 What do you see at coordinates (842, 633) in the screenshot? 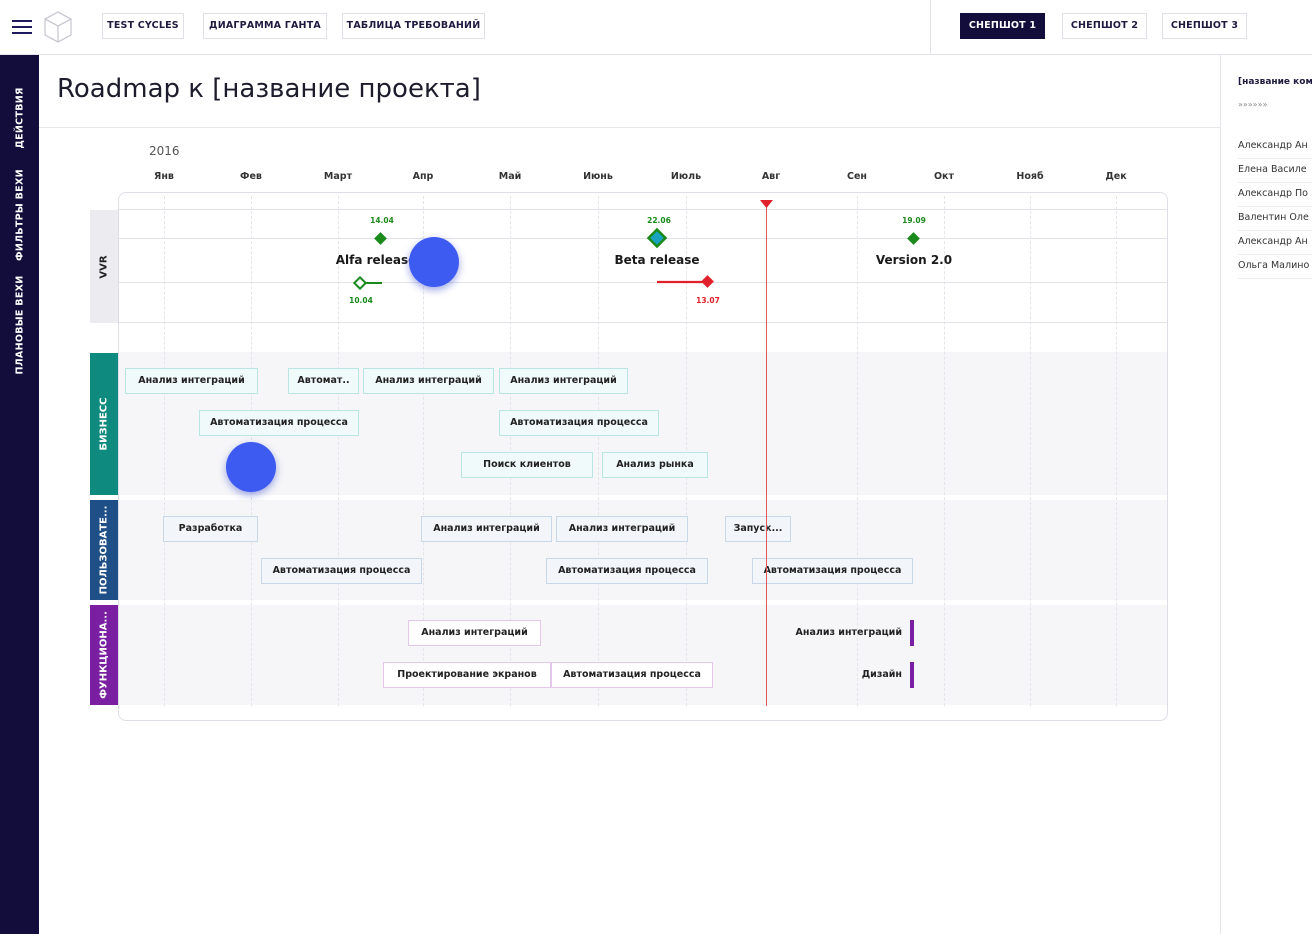
I see `deadline-marker: Анализ интеграций` at bounding box center [842, 633].